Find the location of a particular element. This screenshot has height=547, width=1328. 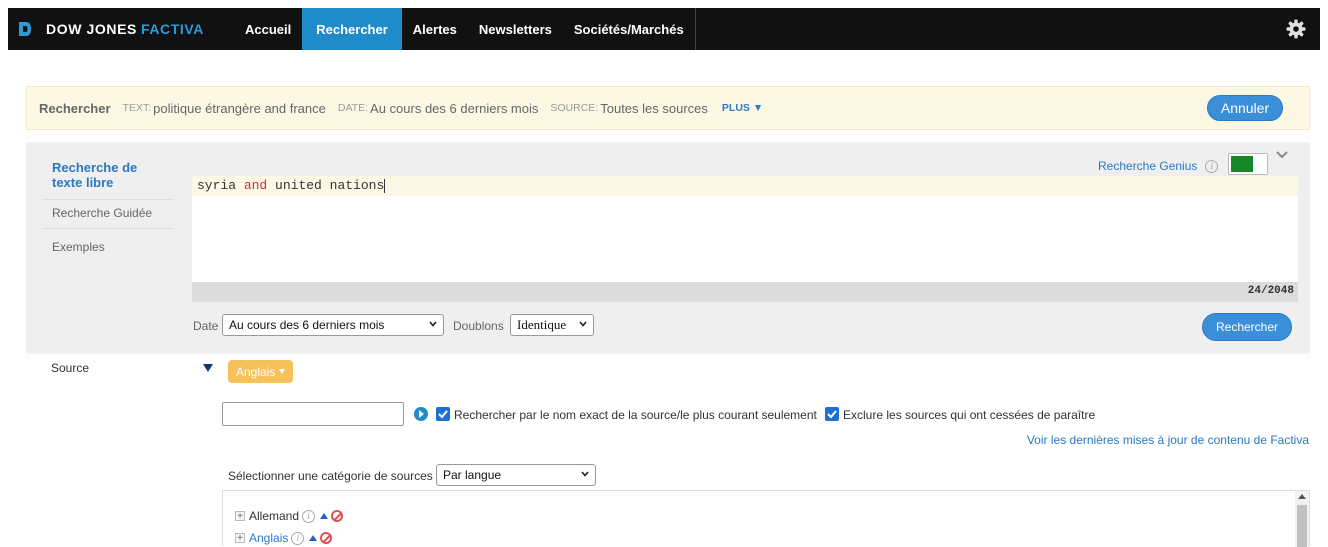

tree-row-anglais: + Anglais i is located at coordinates (284, 538).